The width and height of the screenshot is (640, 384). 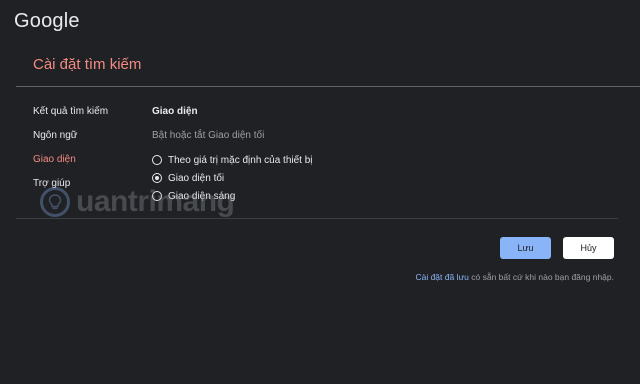 I want to click on google-logo: Google, so click(x=47, y=21).